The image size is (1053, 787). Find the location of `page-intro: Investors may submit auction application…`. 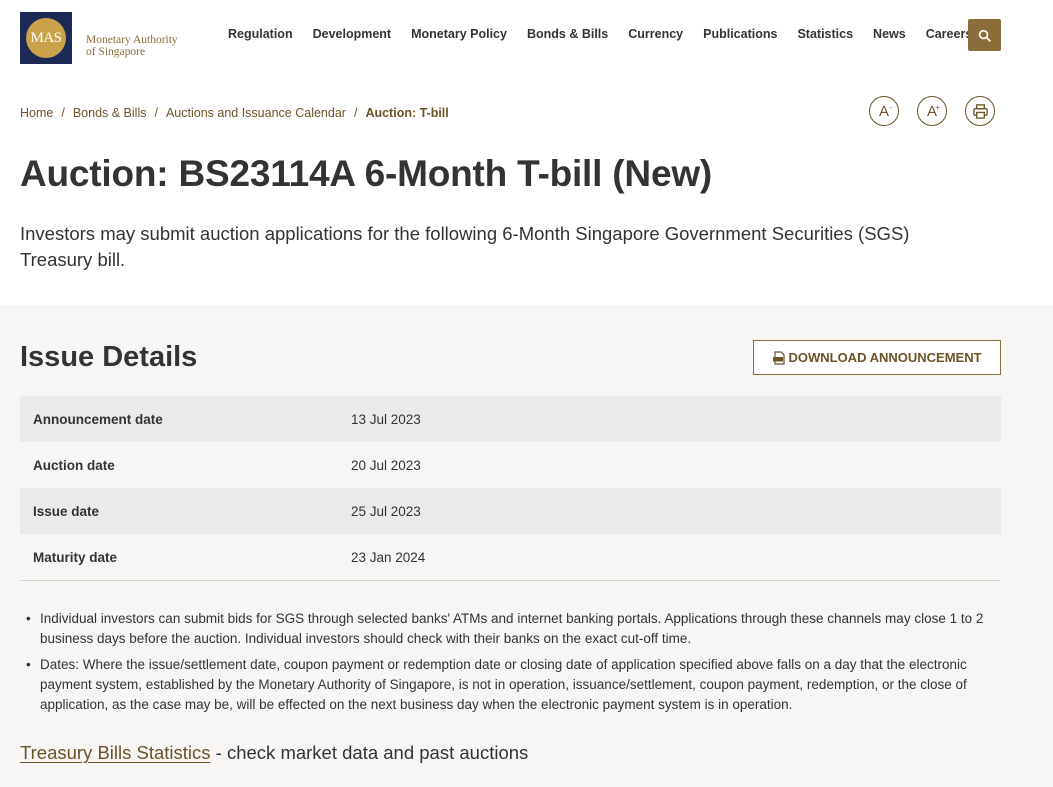

page-intro: Investors may submit auction application… is located at coordinates (465, 246).